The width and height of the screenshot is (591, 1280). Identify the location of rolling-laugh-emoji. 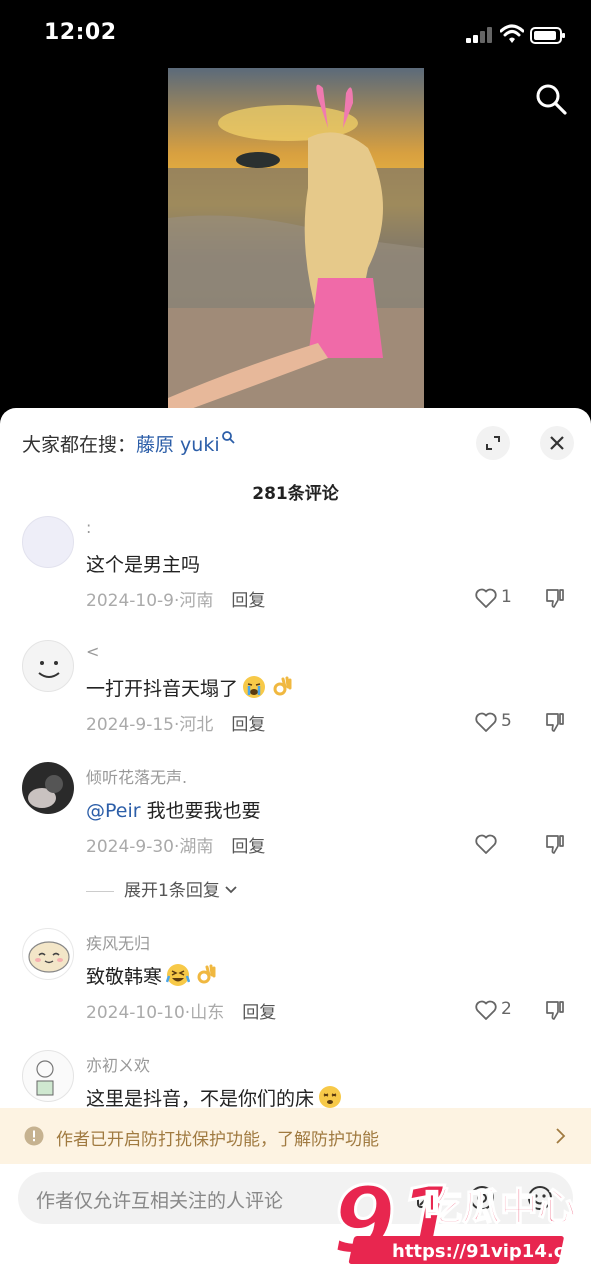
(178, 975).